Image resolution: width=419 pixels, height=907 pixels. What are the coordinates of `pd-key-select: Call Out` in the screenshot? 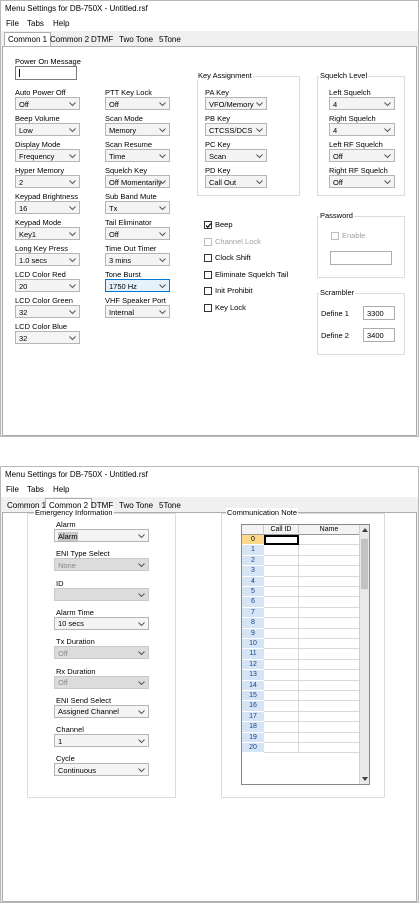 It's located at (236, 181).